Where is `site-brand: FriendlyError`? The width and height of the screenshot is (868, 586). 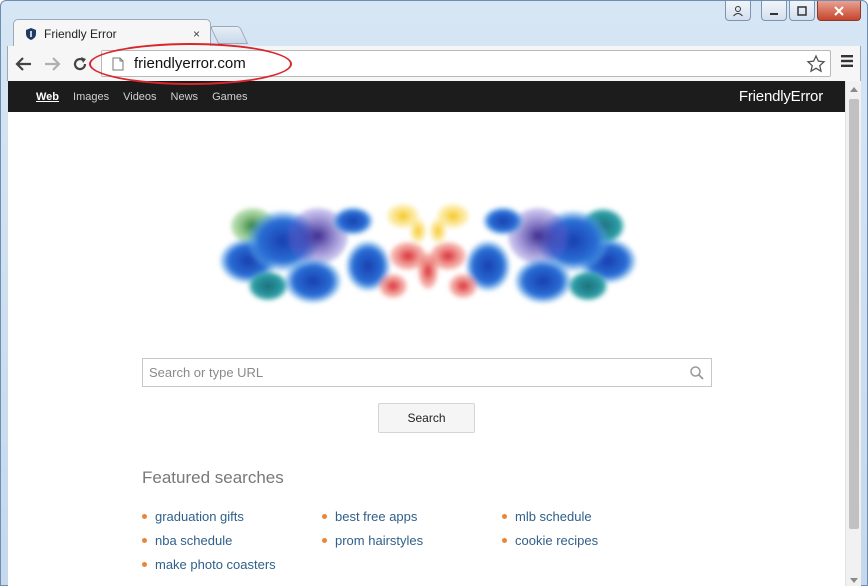
site-brand: FriendlyError is located at coordinates (780, 96).